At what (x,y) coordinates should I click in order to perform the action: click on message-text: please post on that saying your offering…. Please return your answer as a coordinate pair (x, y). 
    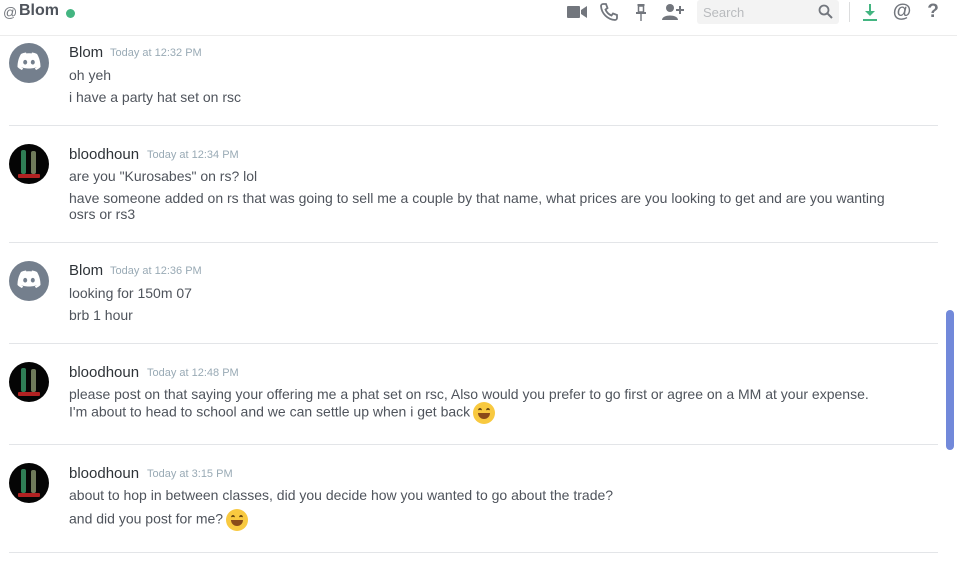
    Looking at the image, I should click on (469, 394).